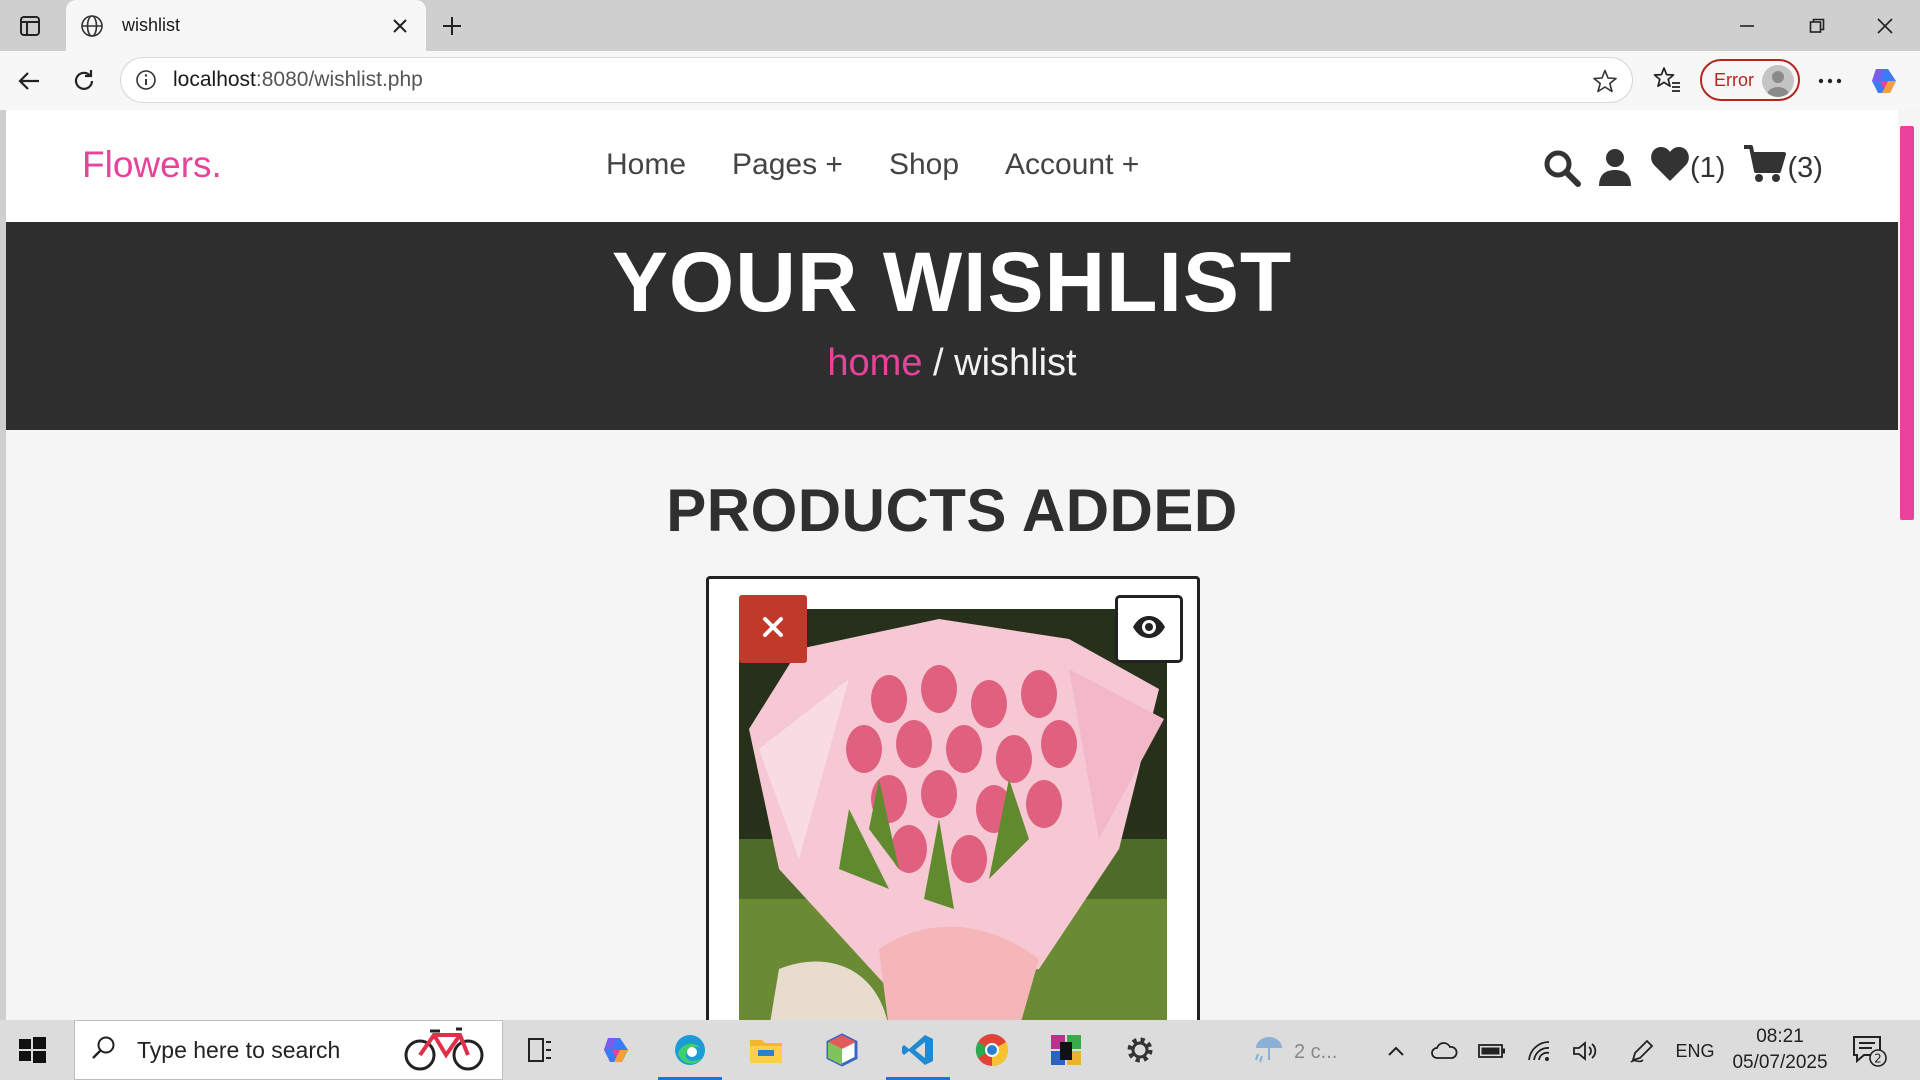 This screenshot has height=1080, width=1920. I want to click on profile-error-button: Error, so click(1750, 80).